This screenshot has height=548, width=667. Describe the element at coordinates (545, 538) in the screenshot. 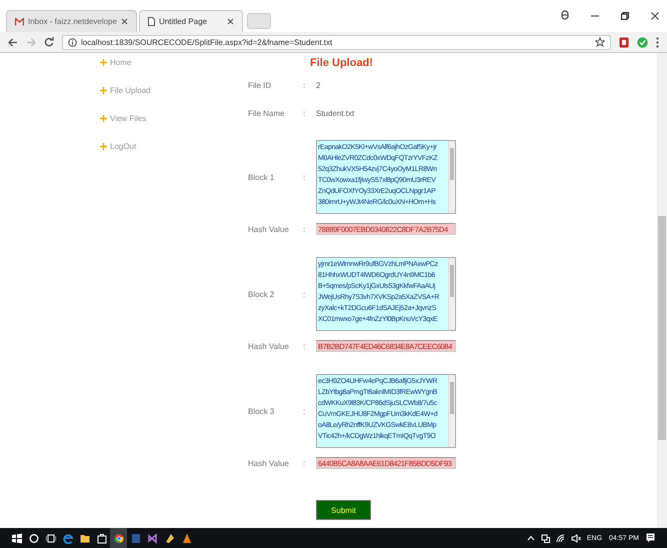

I see `network-icon` at that location.